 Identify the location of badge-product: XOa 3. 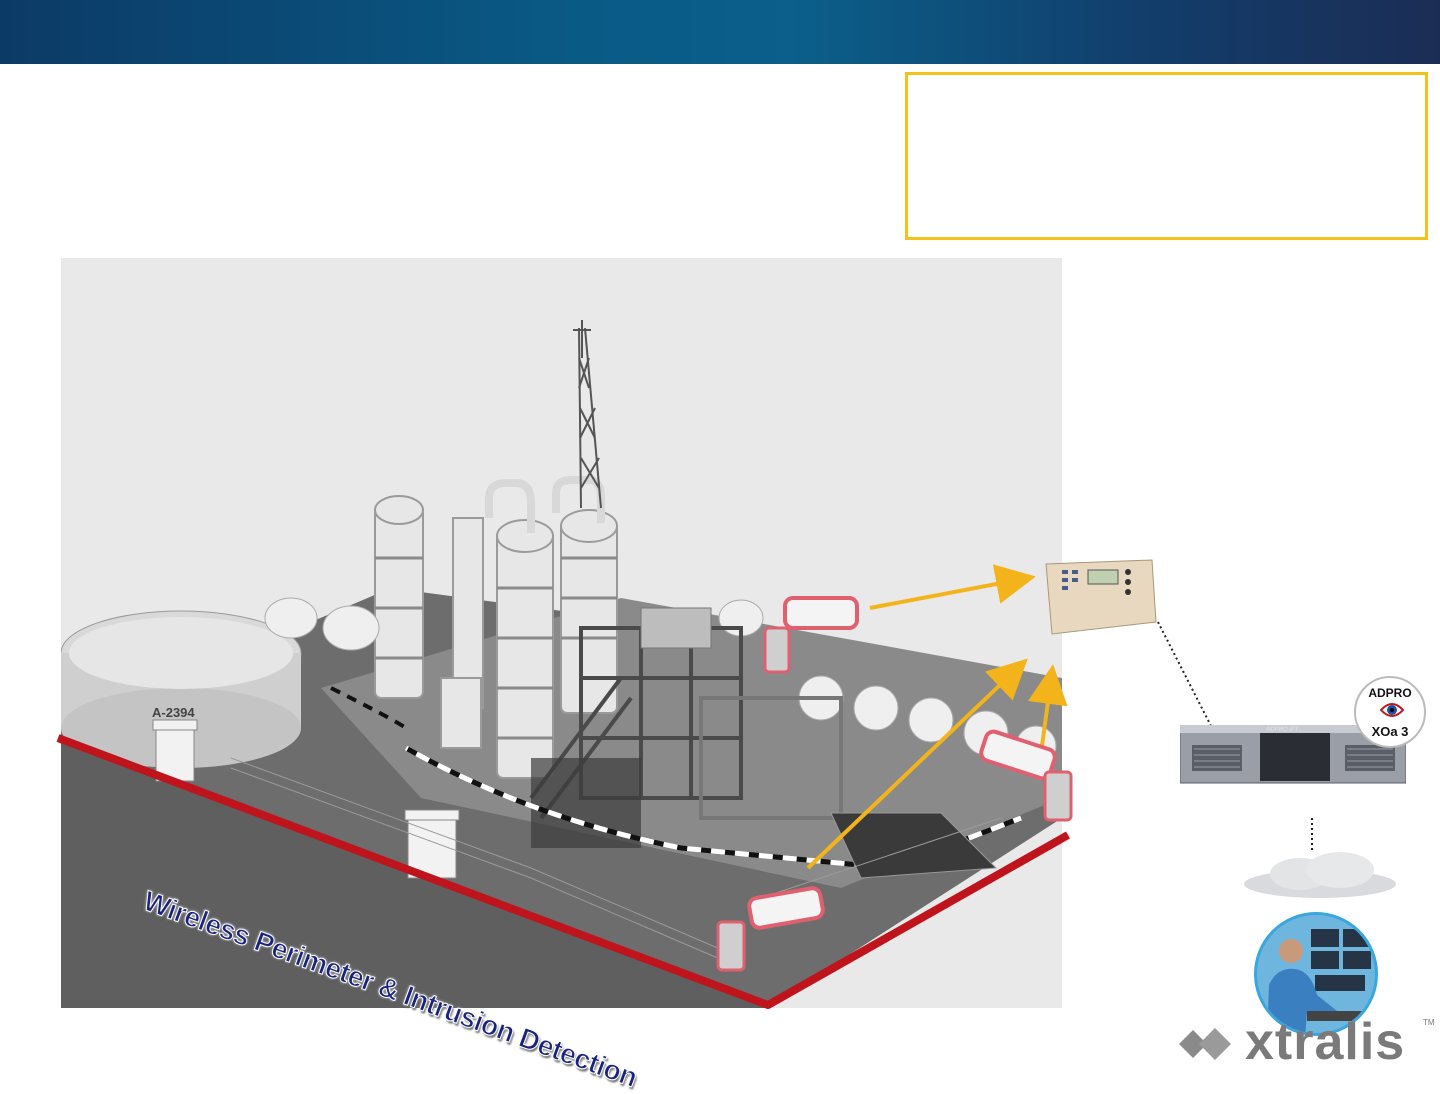
(1390, 731).